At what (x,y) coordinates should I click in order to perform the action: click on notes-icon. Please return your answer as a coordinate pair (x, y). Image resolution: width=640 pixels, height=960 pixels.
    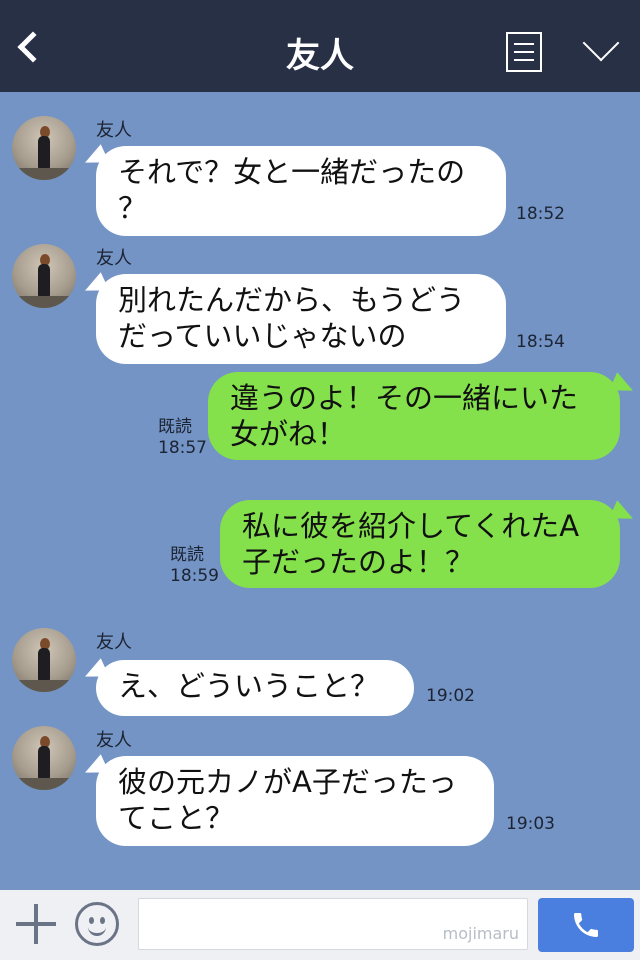
    Looking at the image, I should click on (524, 52).